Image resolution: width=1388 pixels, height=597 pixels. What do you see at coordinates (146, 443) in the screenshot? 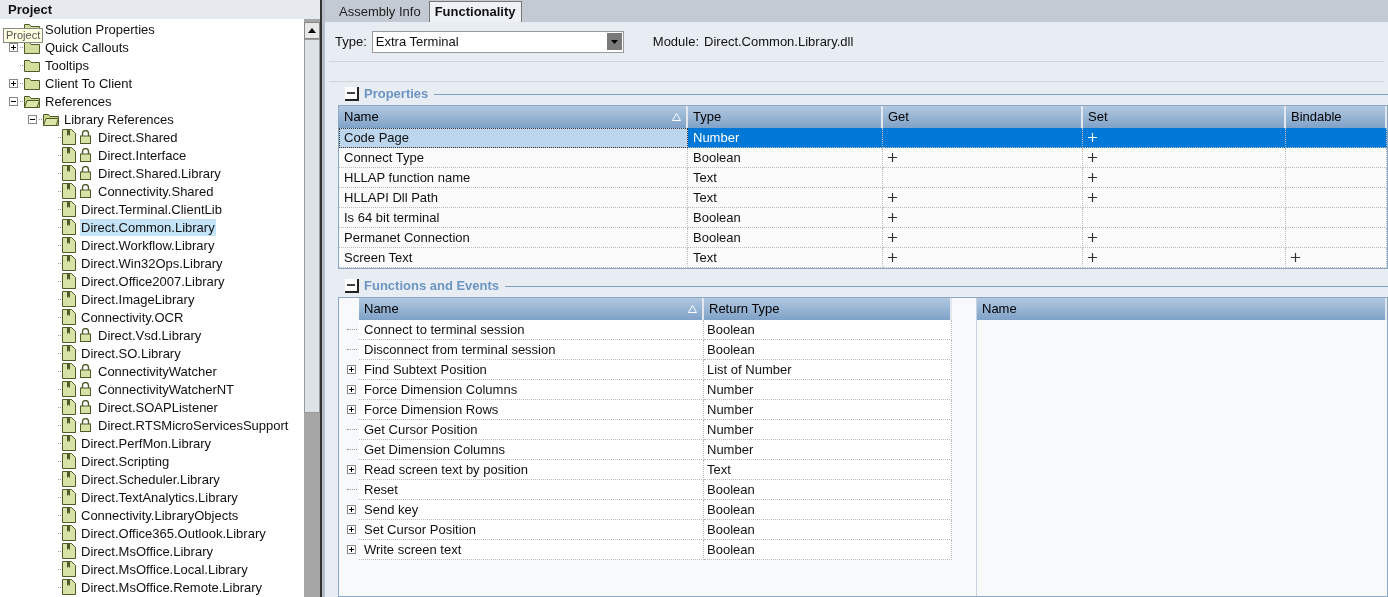
I see `tree-item: Direct.PerfMon.Library` at bounding box center [146, 443].